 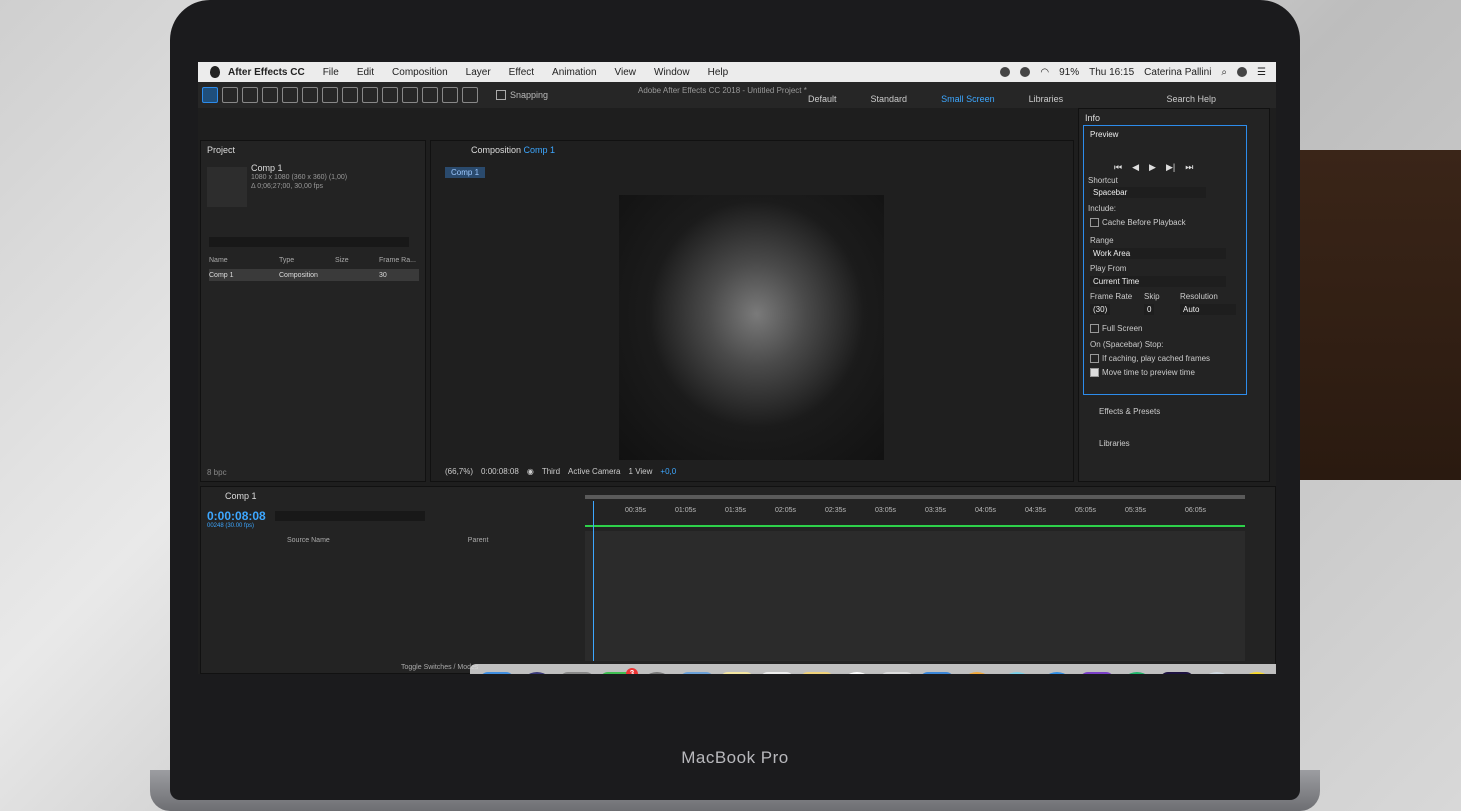 I want to click on launchpad-icon: 🚀, so click(x=657, y=673).